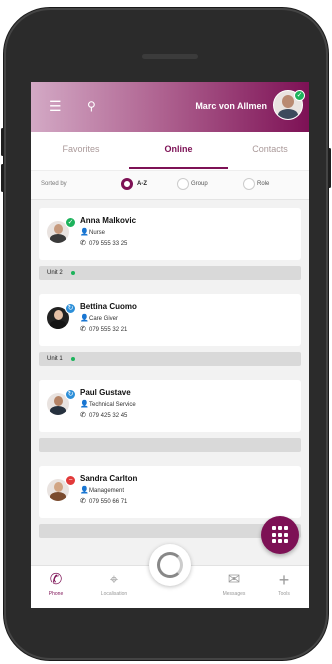 This screenshot has height=664, width=332. What do you see at coordinates (107, 491) in the screenshot?
I see `contact-role: Management` at bounding box center [107, 491].